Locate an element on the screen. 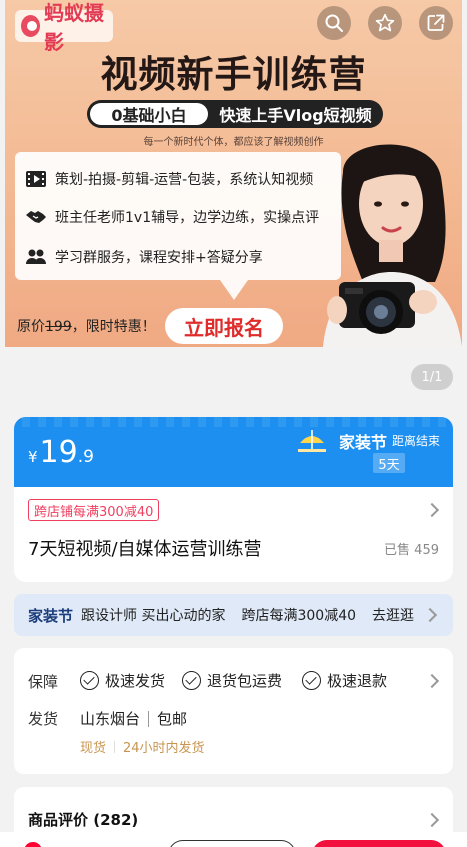  product-title: 7天短视频/自媒体运营训练营 is located at coordinates (145, 549).